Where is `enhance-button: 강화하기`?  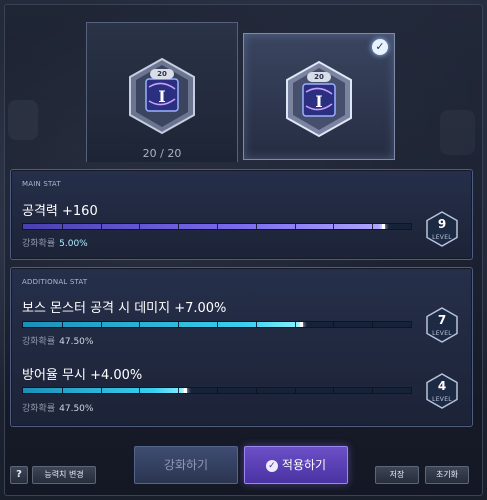
enhance-button: 강화하기 is located at coordinates (186, 465).